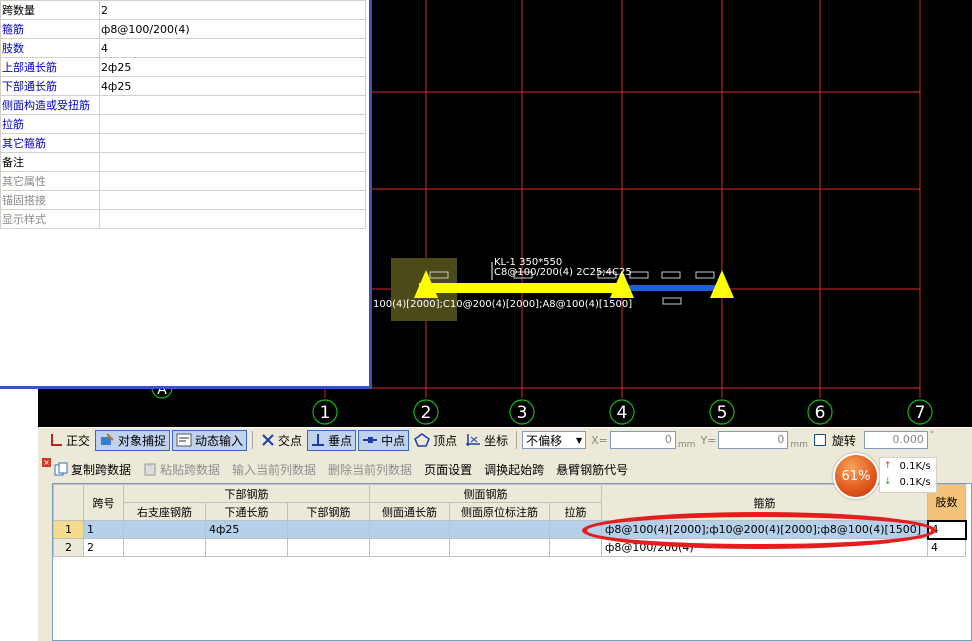 The height and width of the screenshot is (641, 972). Describe the element at coordinates (50, 10) in the screenshot. I see `property-name: 跨数量` at that location.